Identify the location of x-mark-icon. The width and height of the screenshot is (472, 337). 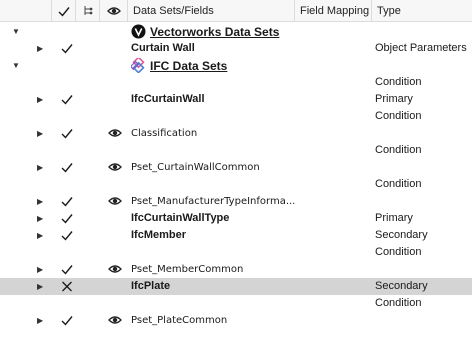
(67, 286).